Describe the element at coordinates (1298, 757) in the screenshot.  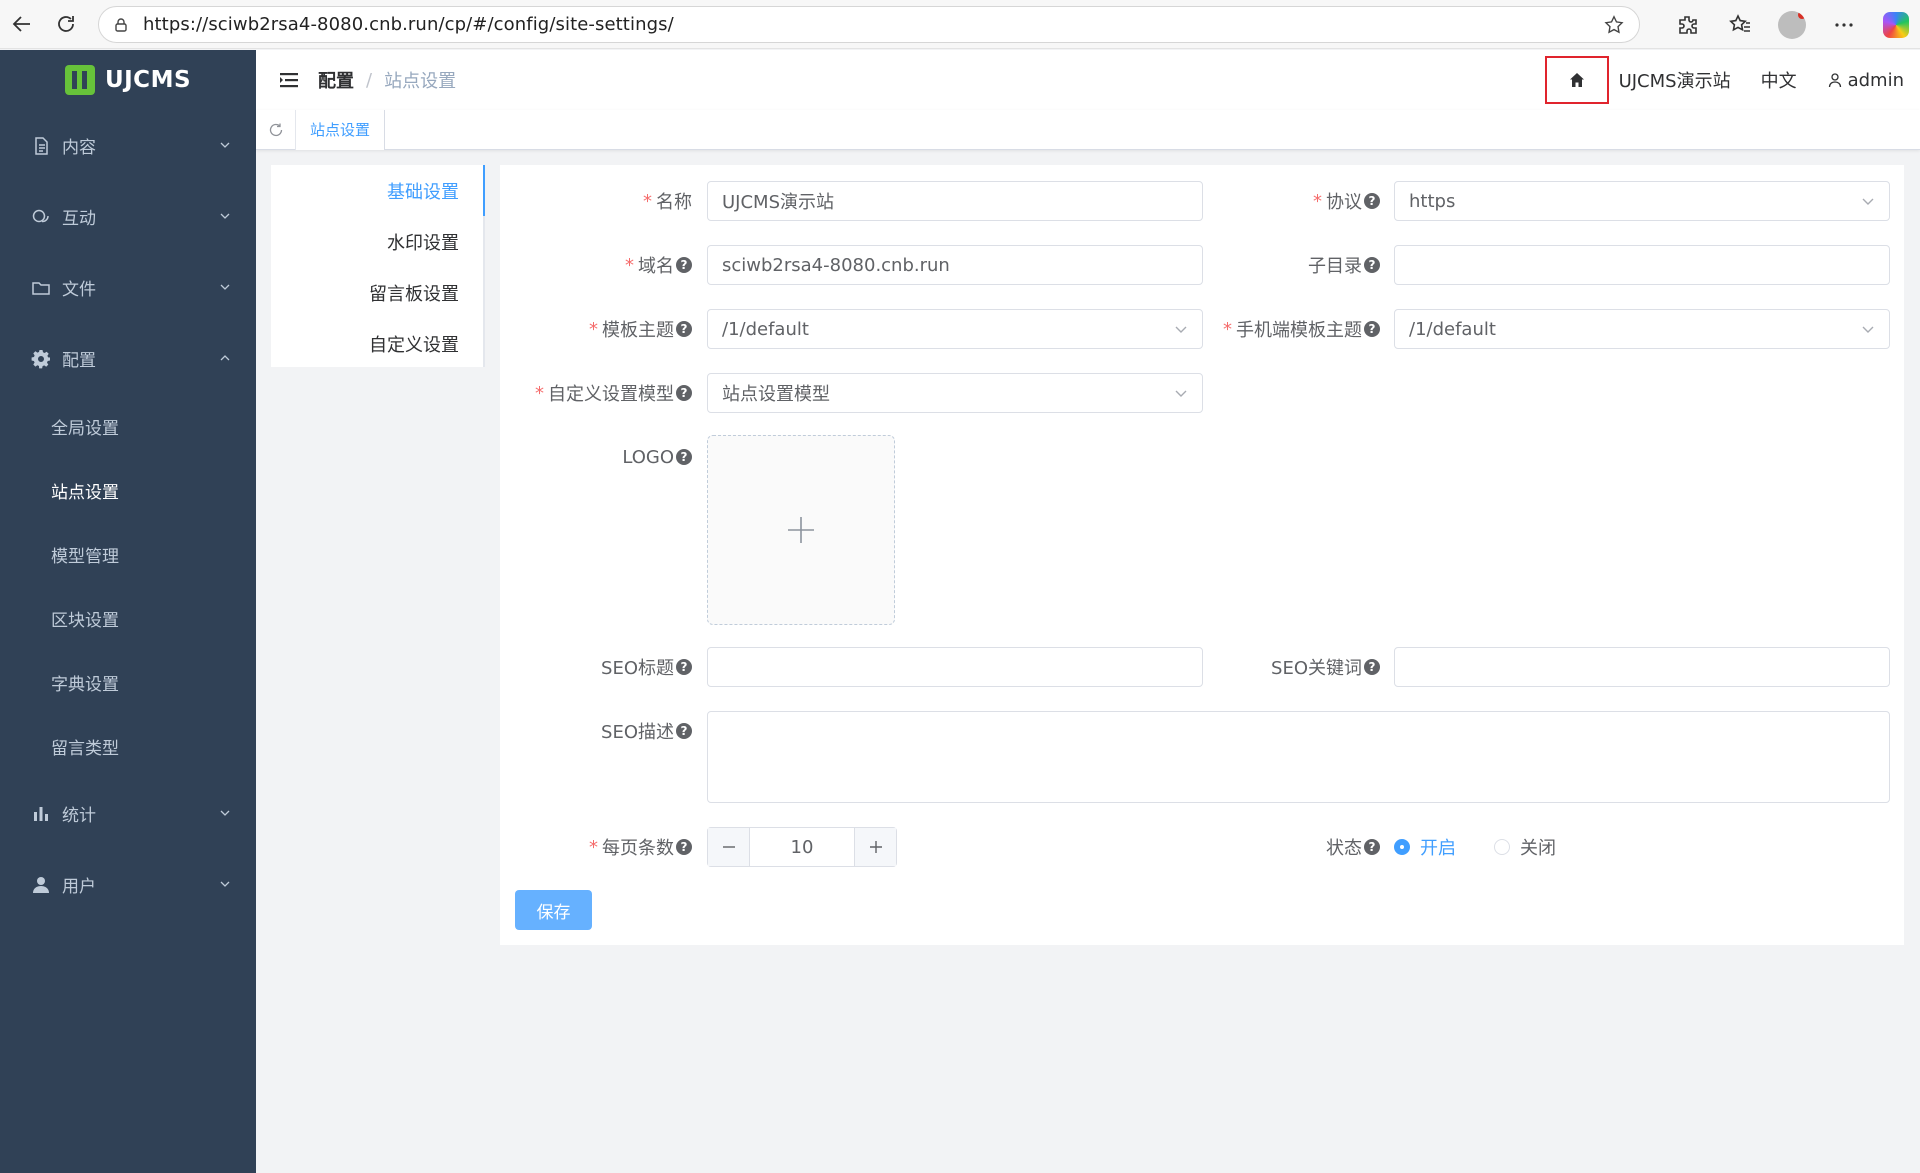
I see `seo-desc-textarea` at that location.